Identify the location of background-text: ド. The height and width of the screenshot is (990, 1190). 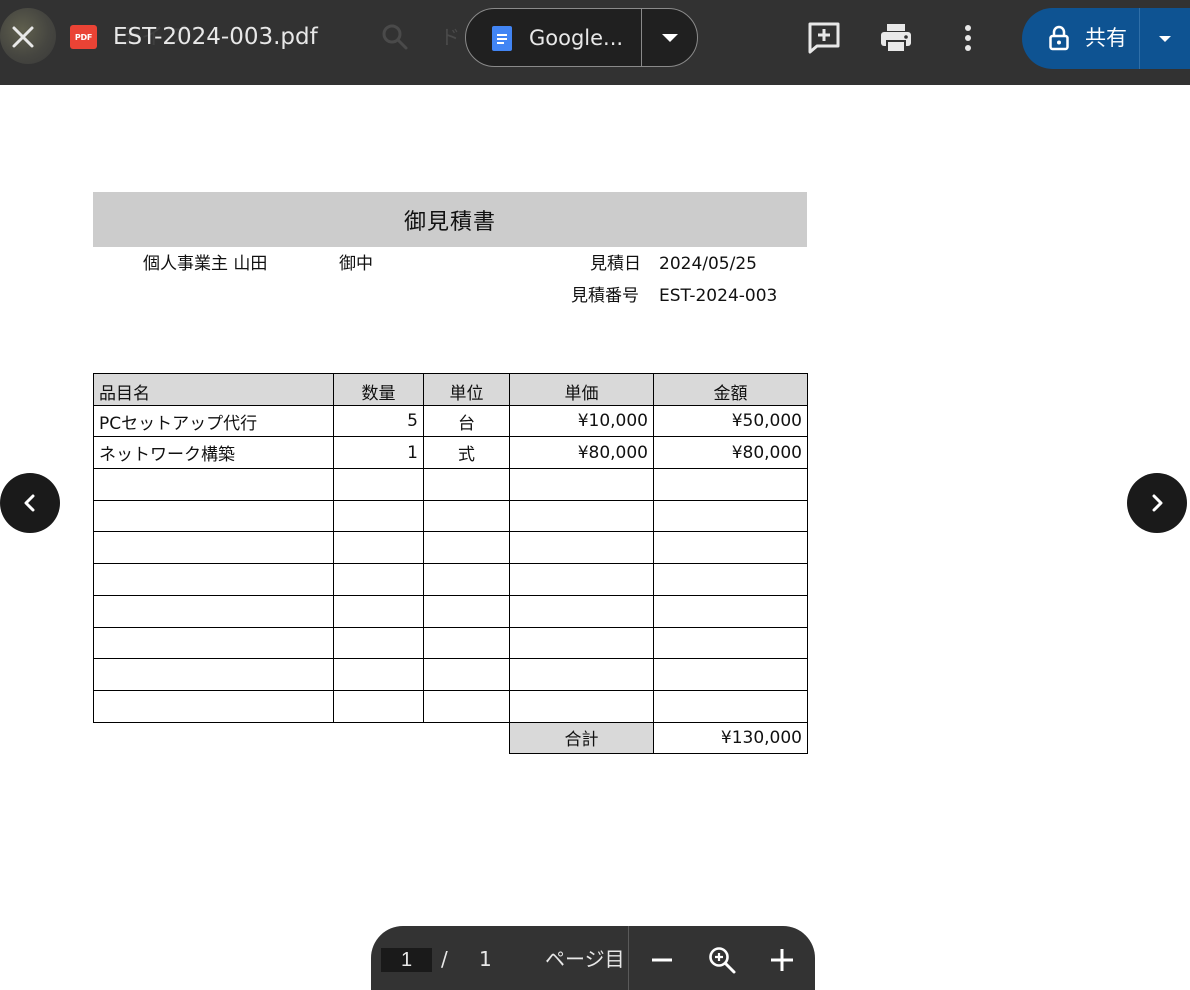
(450, 37).